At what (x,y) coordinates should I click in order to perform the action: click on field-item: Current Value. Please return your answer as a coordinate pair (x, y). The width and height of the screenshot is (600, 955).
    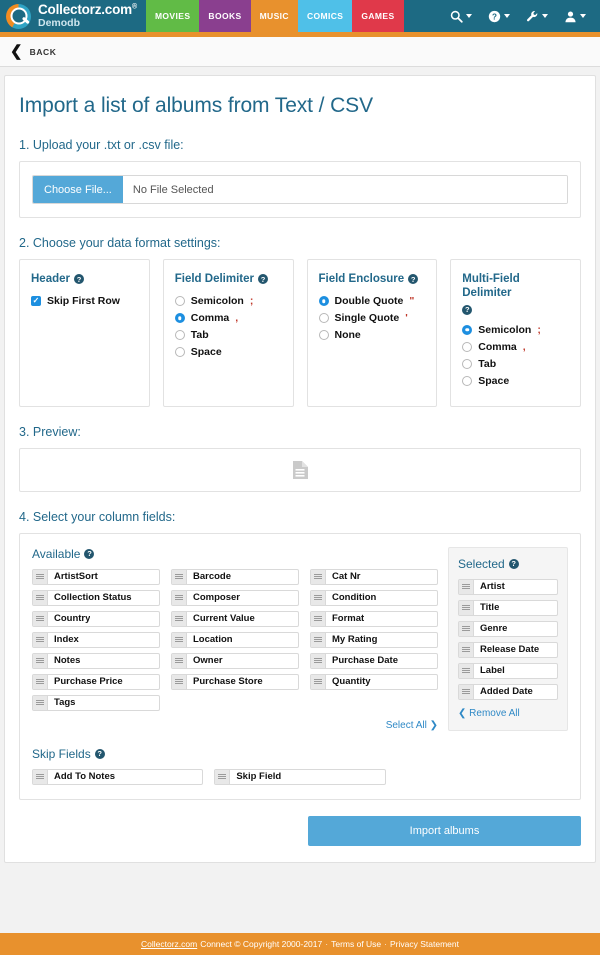
    Looking at the image, I should click on (235, 618).